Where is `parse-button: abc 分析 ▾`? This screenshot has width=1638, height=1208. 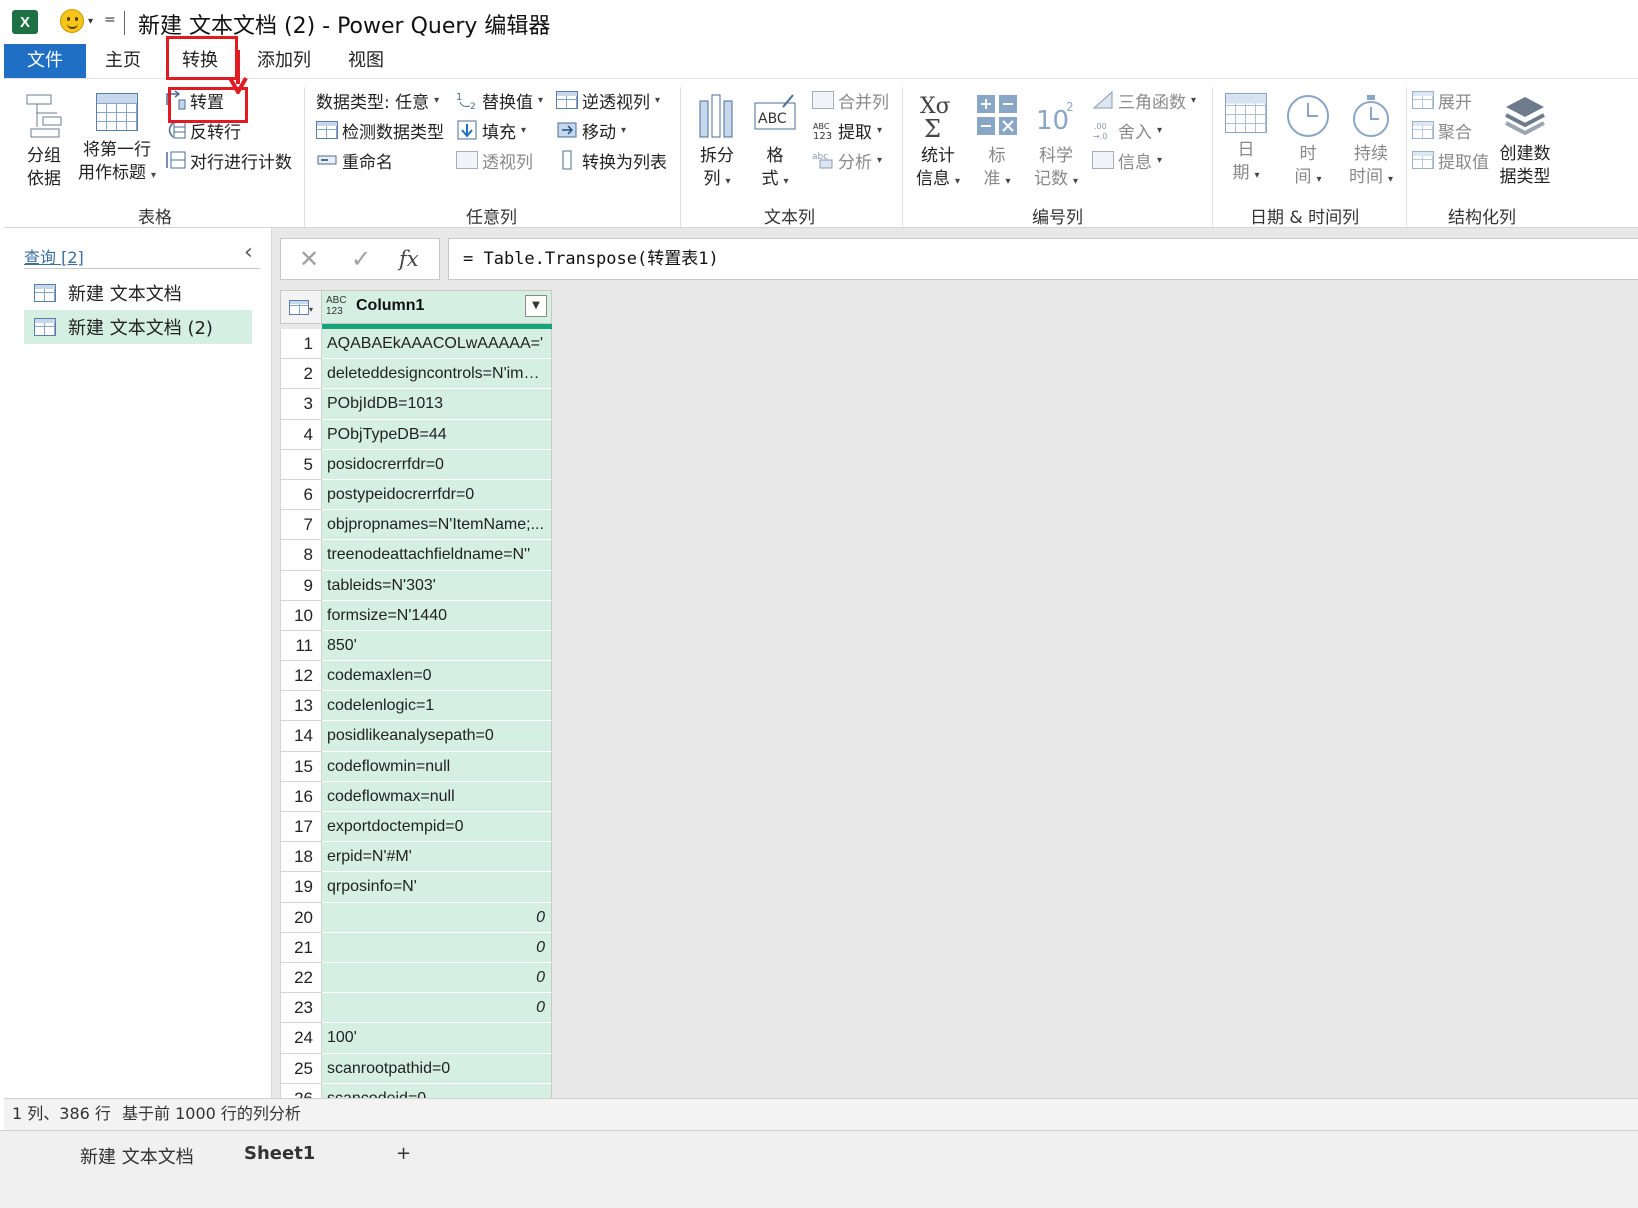
parse-button: abc 分析 ▾ is located at coordinates (847, 160).